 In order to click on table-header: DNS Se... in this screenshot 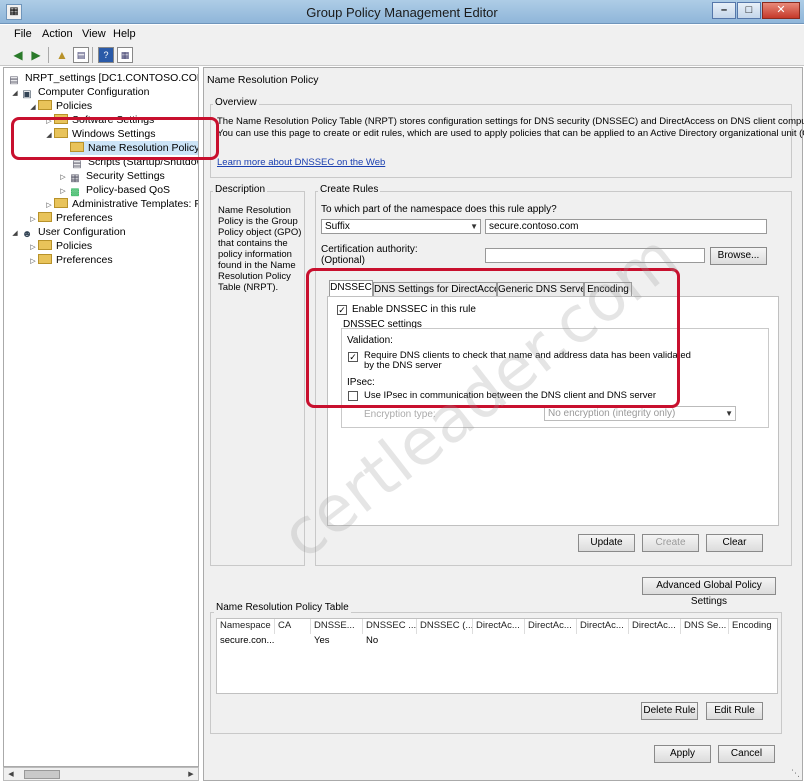, I will do `click(705, 626)`.